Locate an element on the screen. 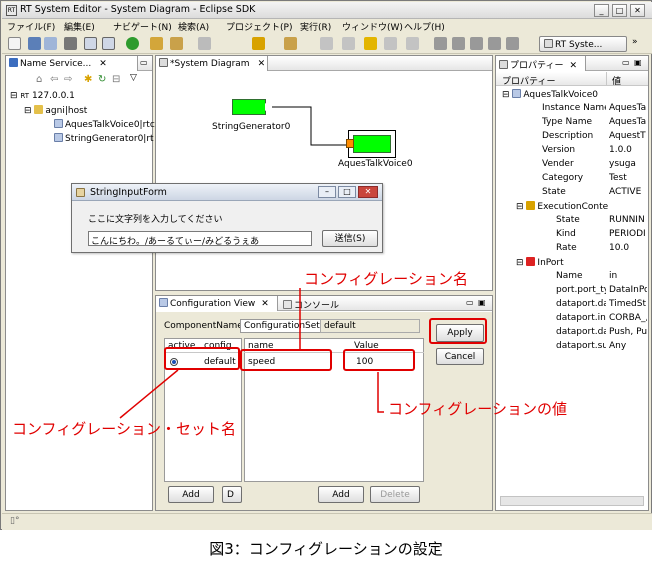  annotation-config-name: コンフィグレーション名 is located at coordinates (386, 279).